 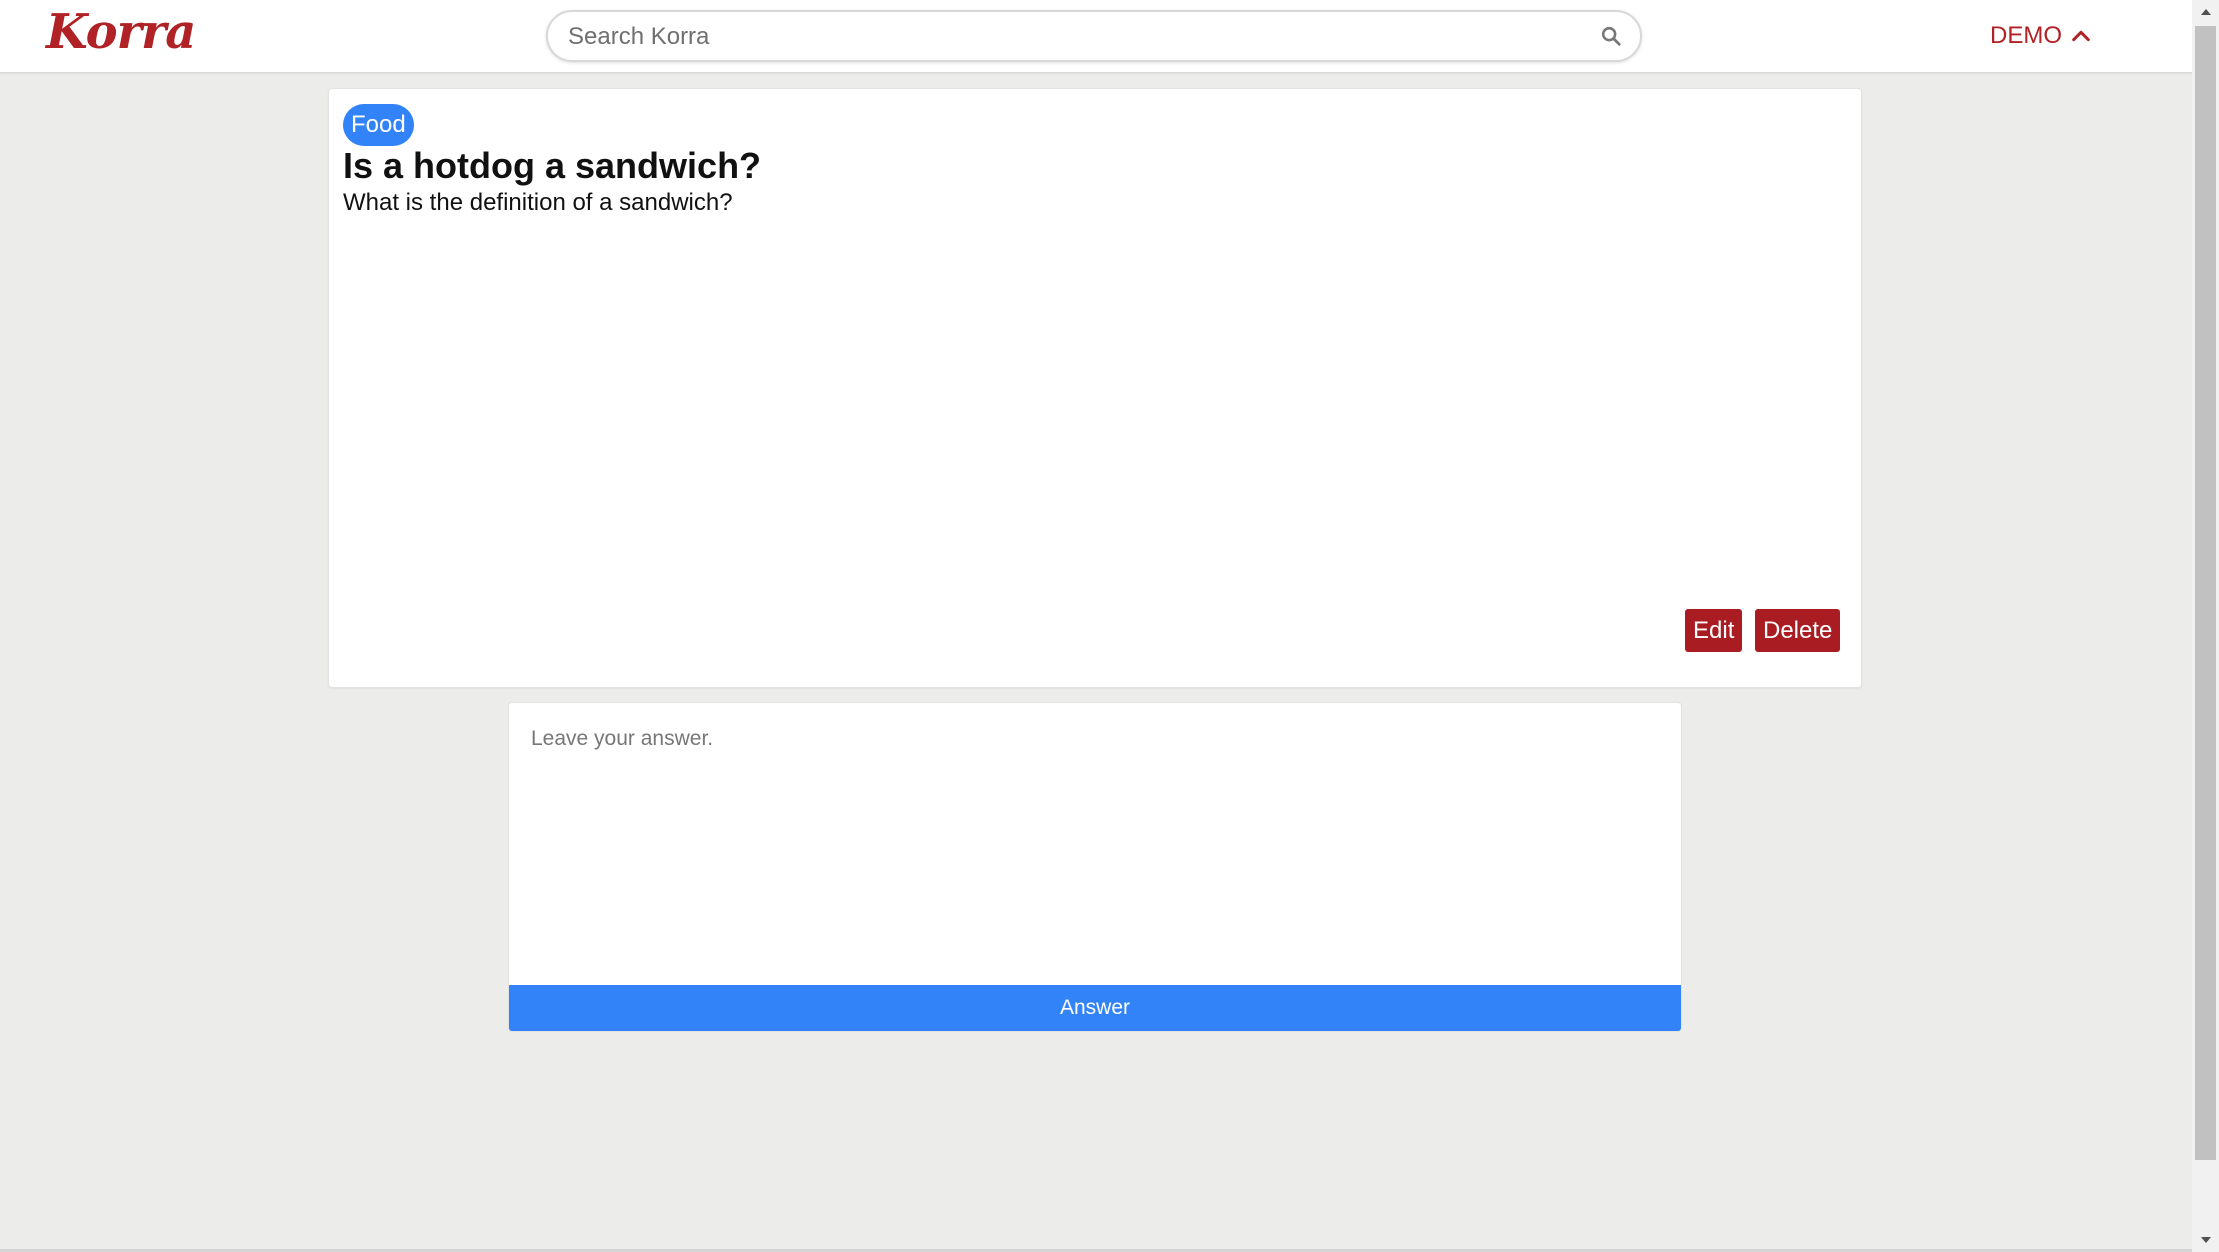 I want to click on user-menu-button: DEMO, so click(x=2041, y=36).